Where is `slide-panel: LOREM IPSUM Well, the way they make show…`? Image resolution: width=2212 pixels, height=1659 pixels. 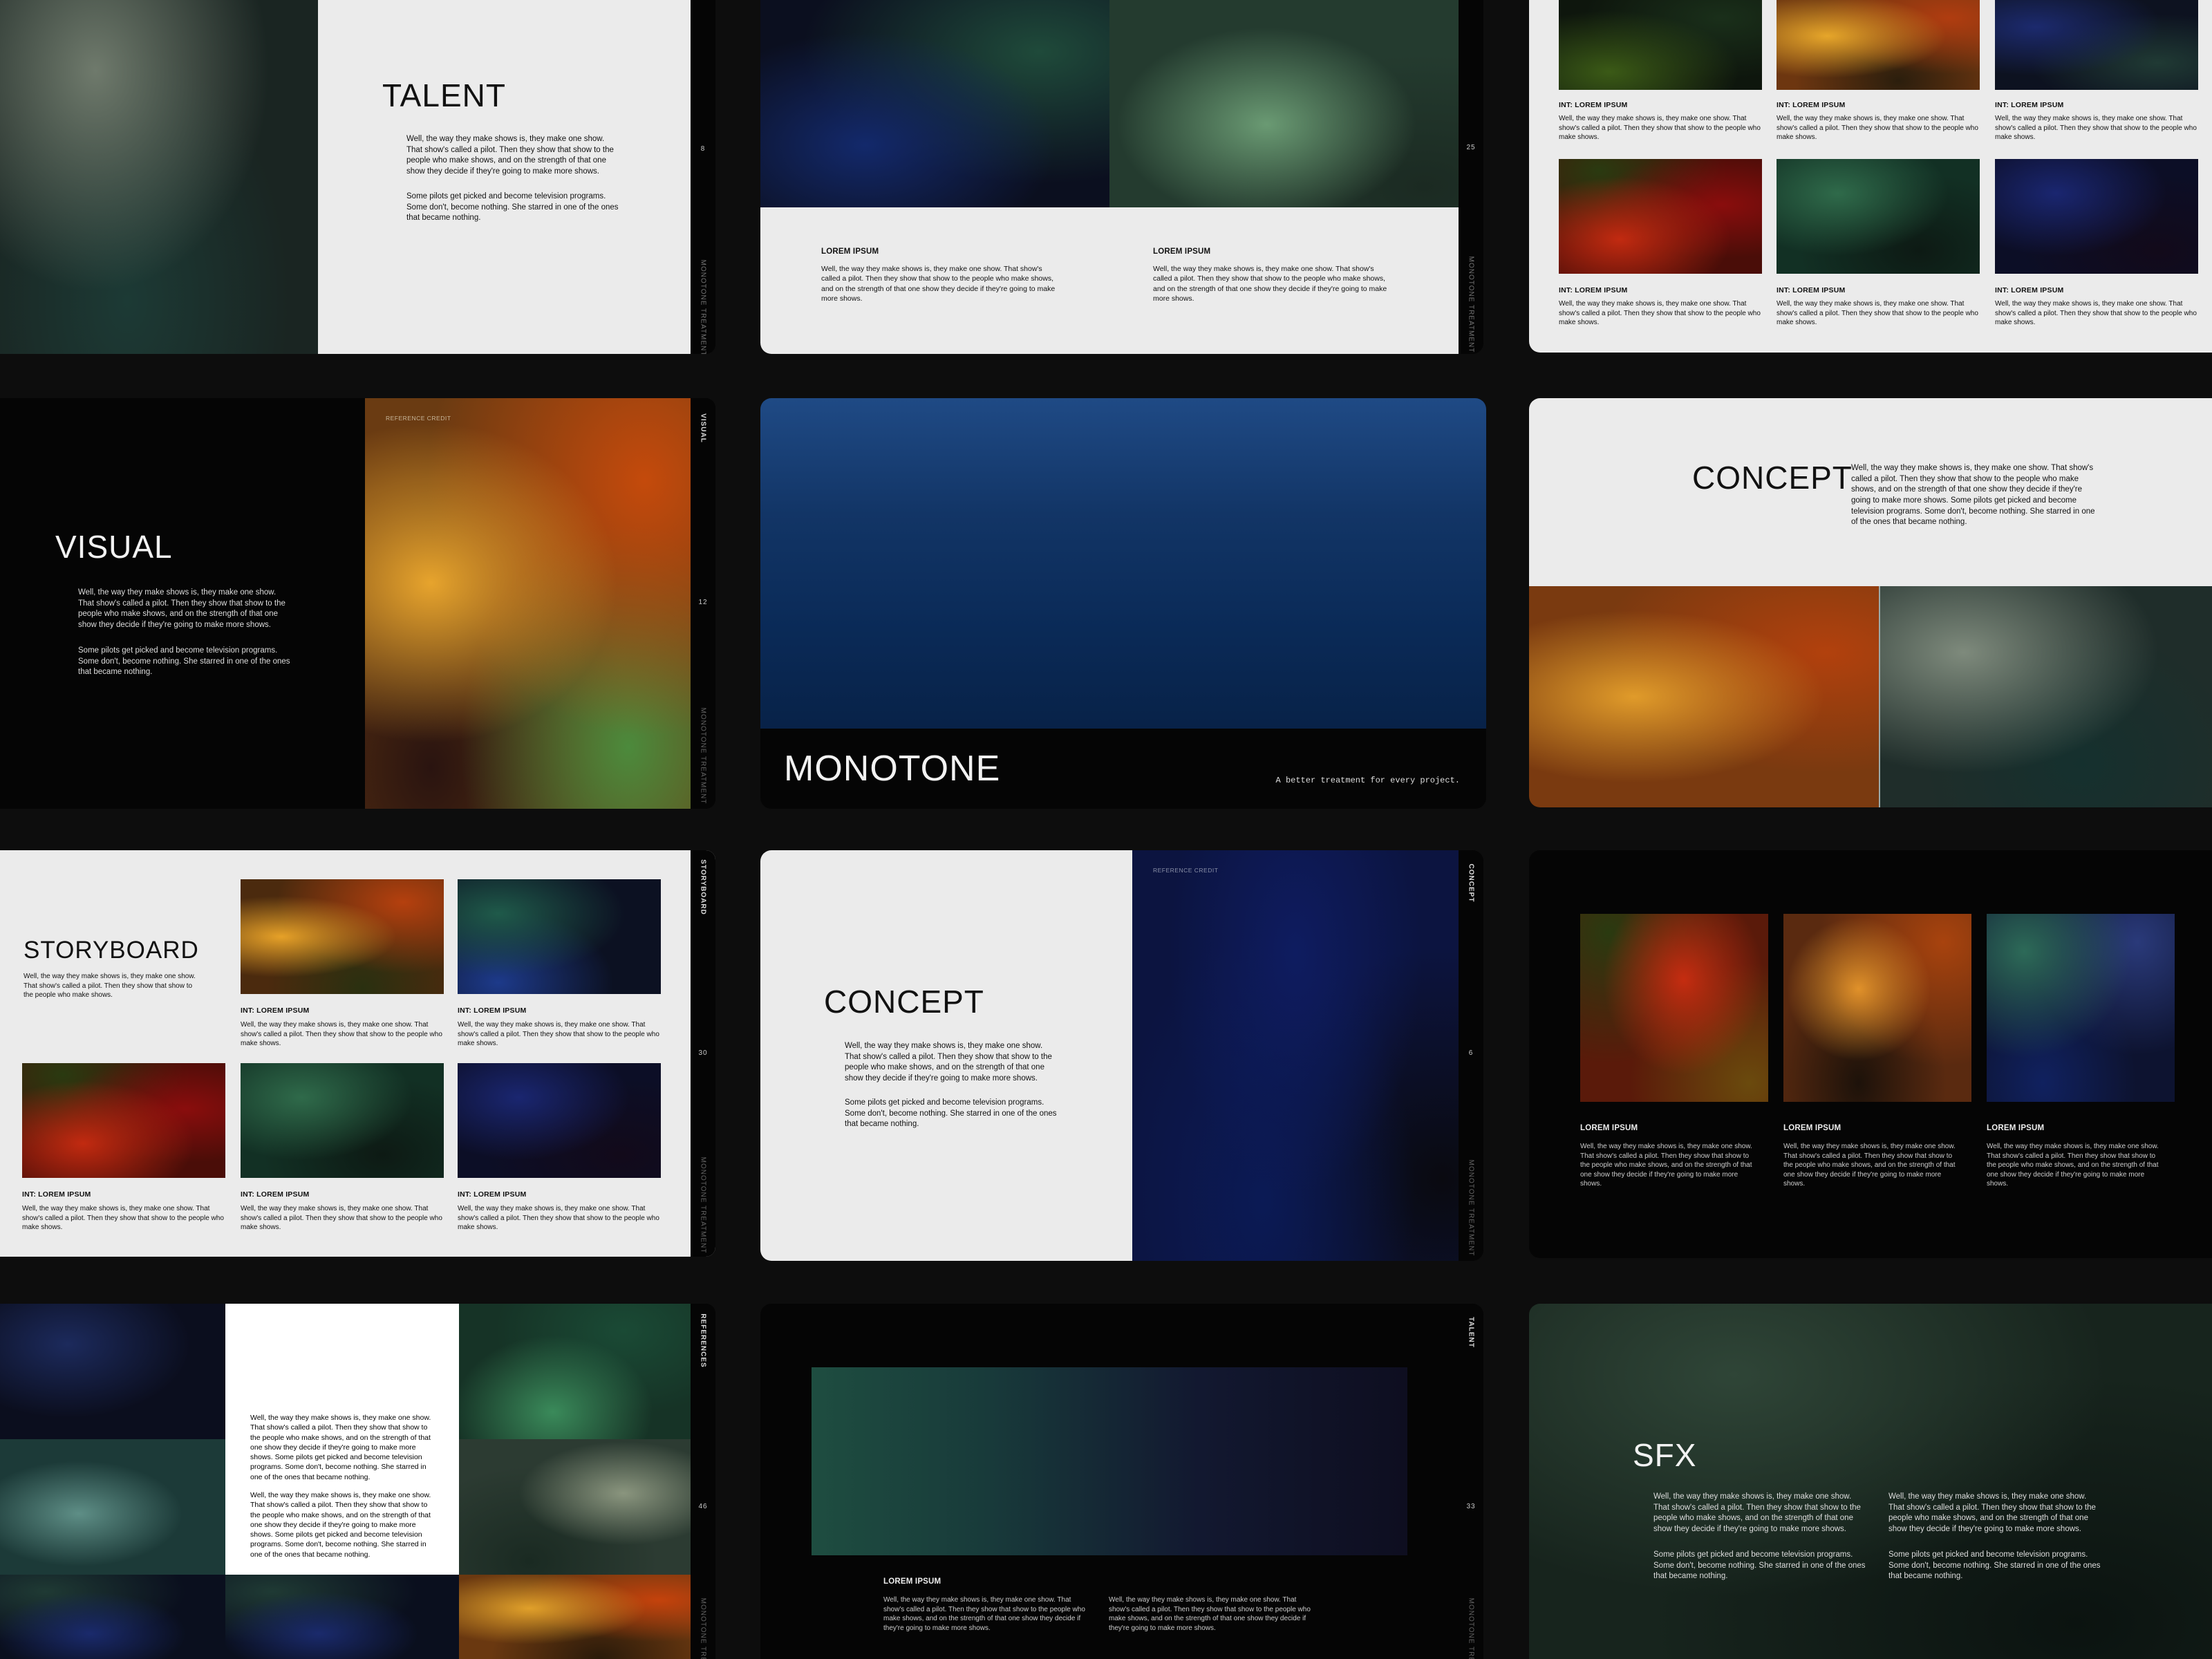
slide-panel: LOREM IPSUM Well, the way they make show… is located at coordinates (1110, 280).